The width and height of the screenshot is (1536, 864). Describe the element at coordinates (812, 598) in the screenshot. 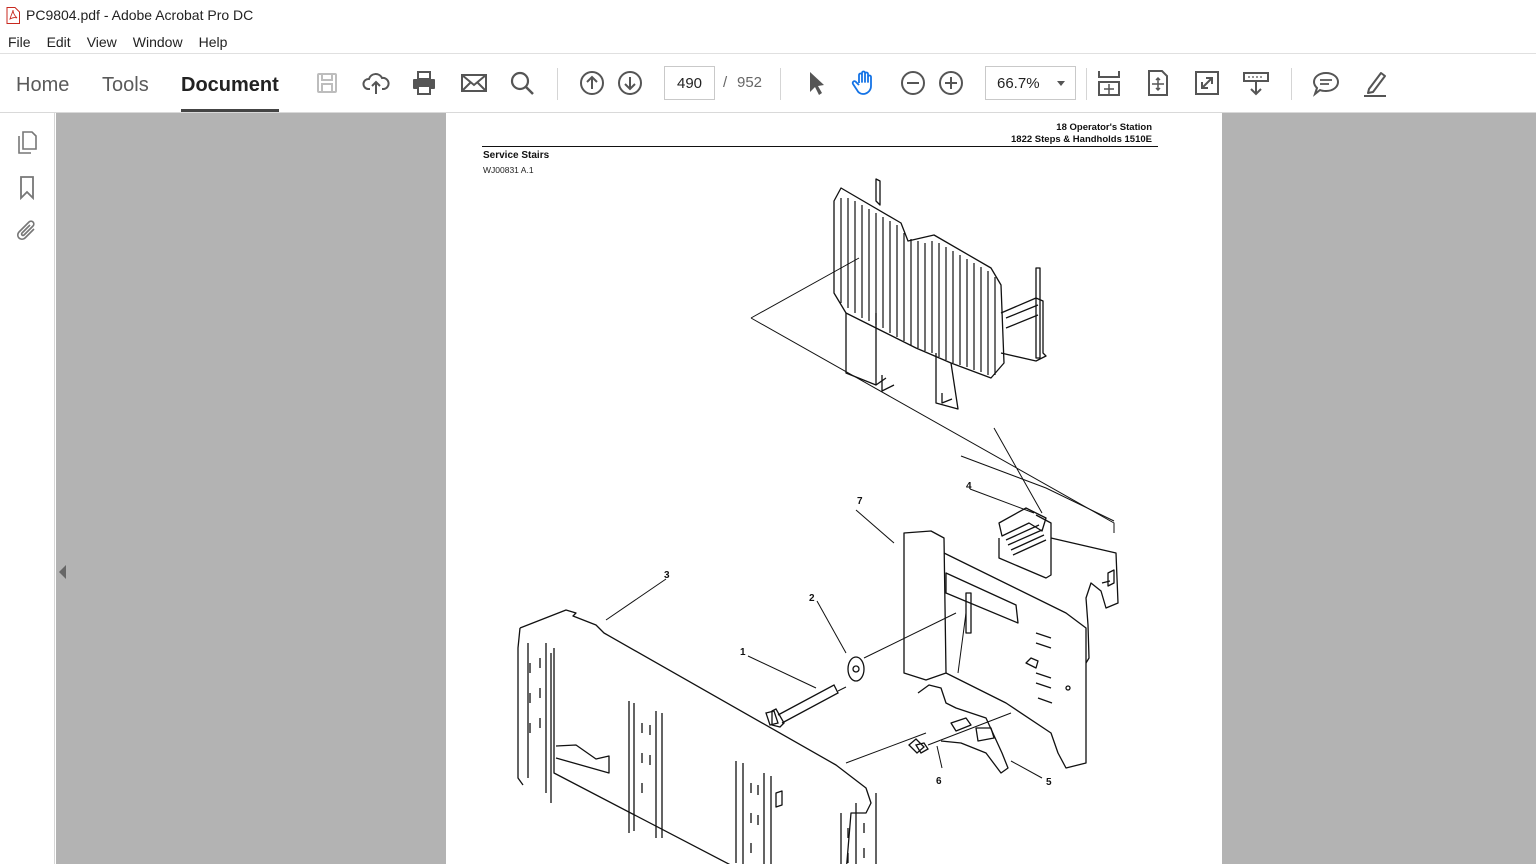

I see `callout-2: 2` at that location.